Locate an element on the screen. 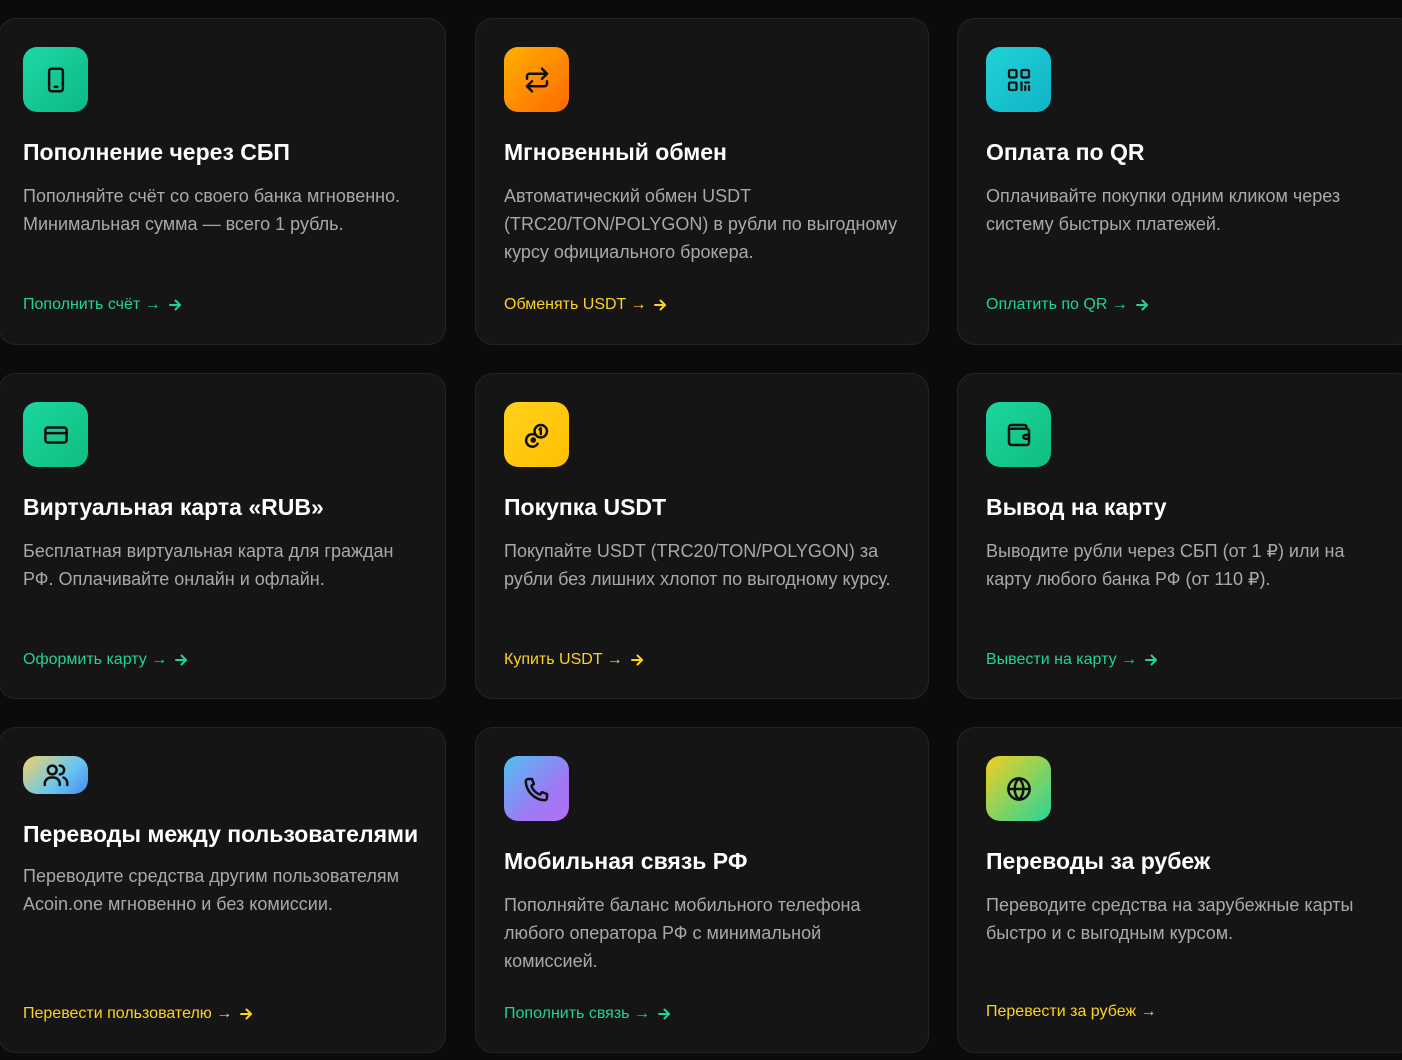 The image size is (1402, 1060). link-label: Обменять USDT → is located at coordinates (575, 304).